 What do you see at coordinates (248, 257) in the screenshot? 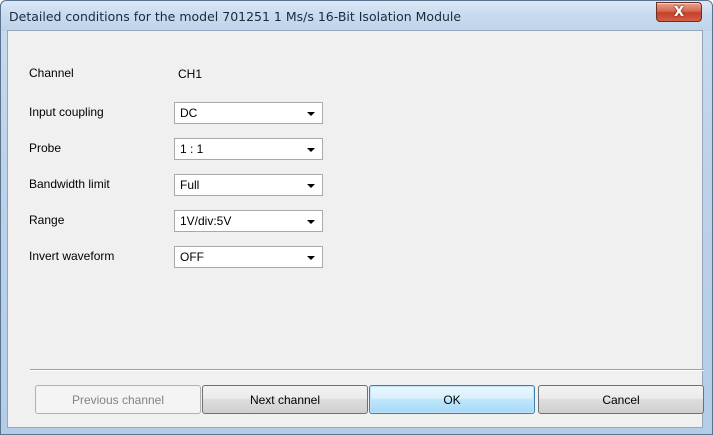
I see `invert-waveform-select: OFF` at bounding box center [248, 257].